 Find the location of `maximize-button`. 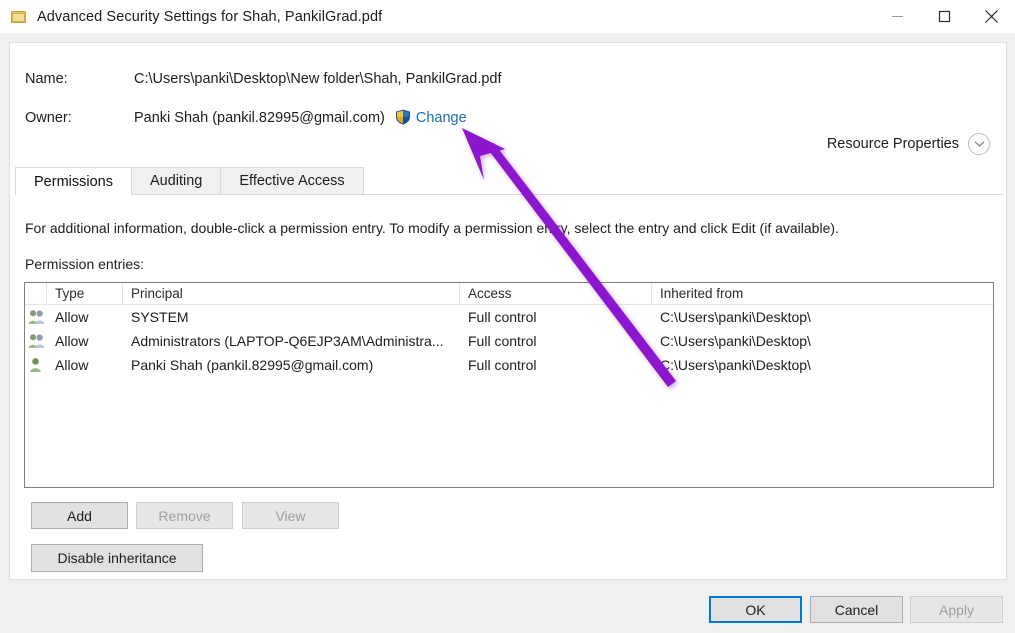

maximize-button is located at coordinates (944, 16).